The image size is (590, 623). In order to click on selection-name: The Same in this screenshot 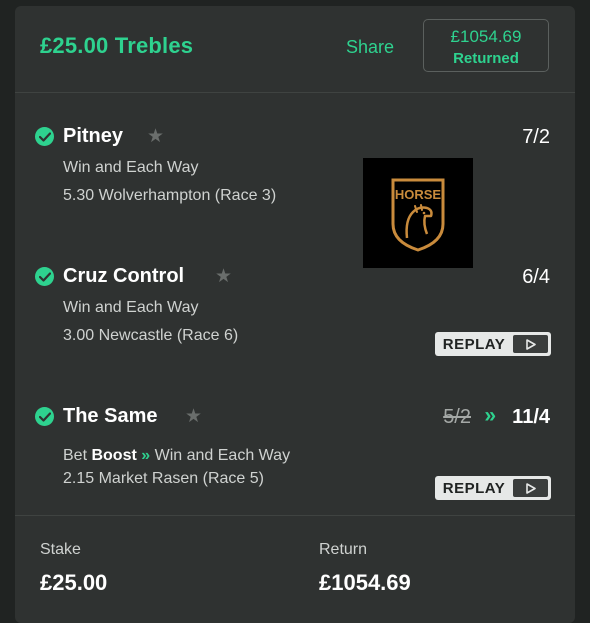, I will do `click(110, 416)`.